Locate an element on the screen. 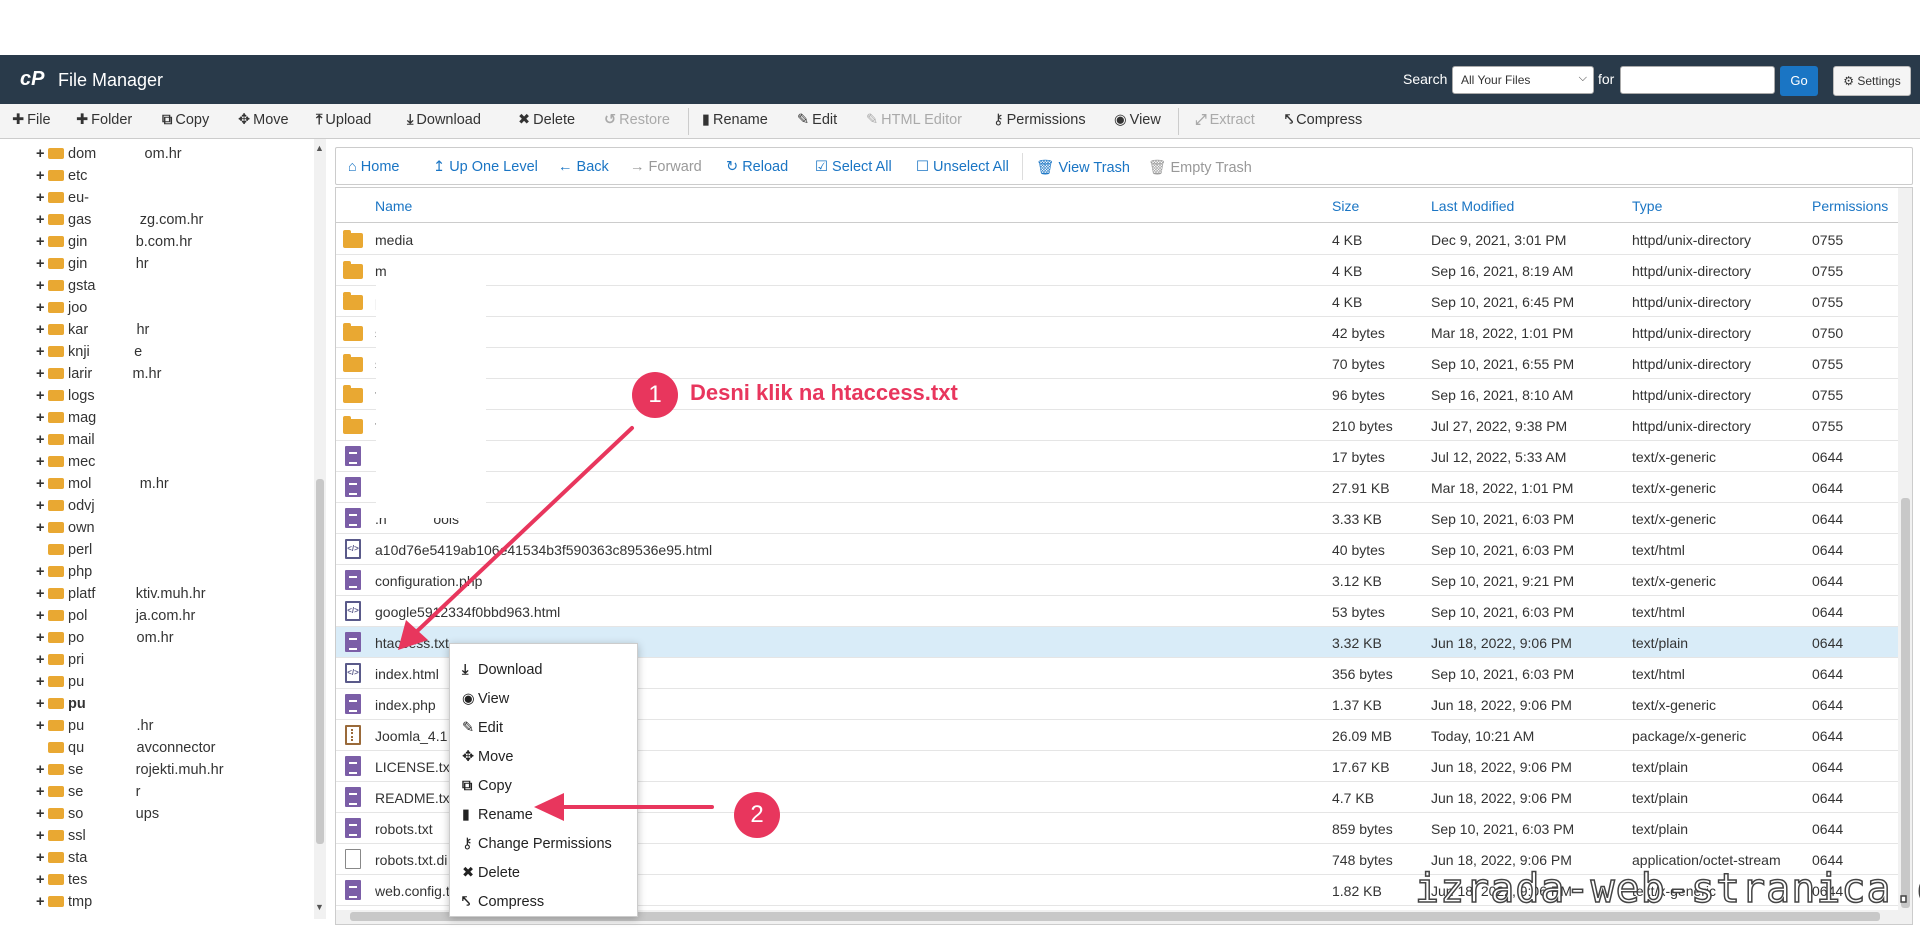 The width and height of the screenshot is (1920, 929). tree-item: + pu is located at coordinates (61, 706).